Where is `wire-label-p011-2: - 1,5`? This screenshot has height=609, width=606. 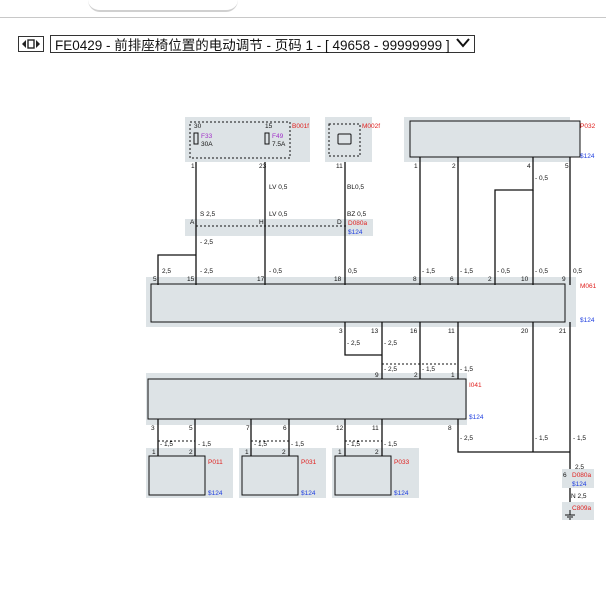
wire-label-p011-2: - 1,5 is located at coordinates (204, 444).